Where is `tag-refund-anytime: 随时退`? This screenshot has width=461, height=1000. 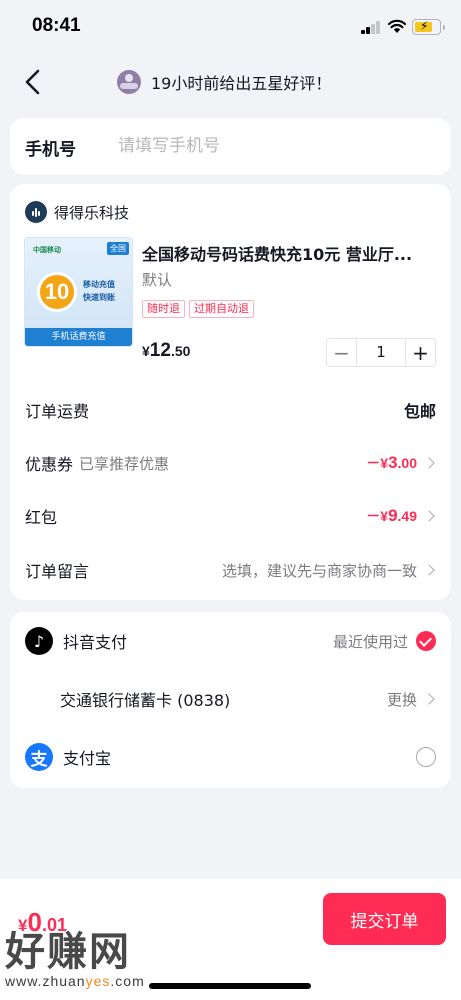
tag-refund-anytime: 随时退 is located at coordinates (163, 309).